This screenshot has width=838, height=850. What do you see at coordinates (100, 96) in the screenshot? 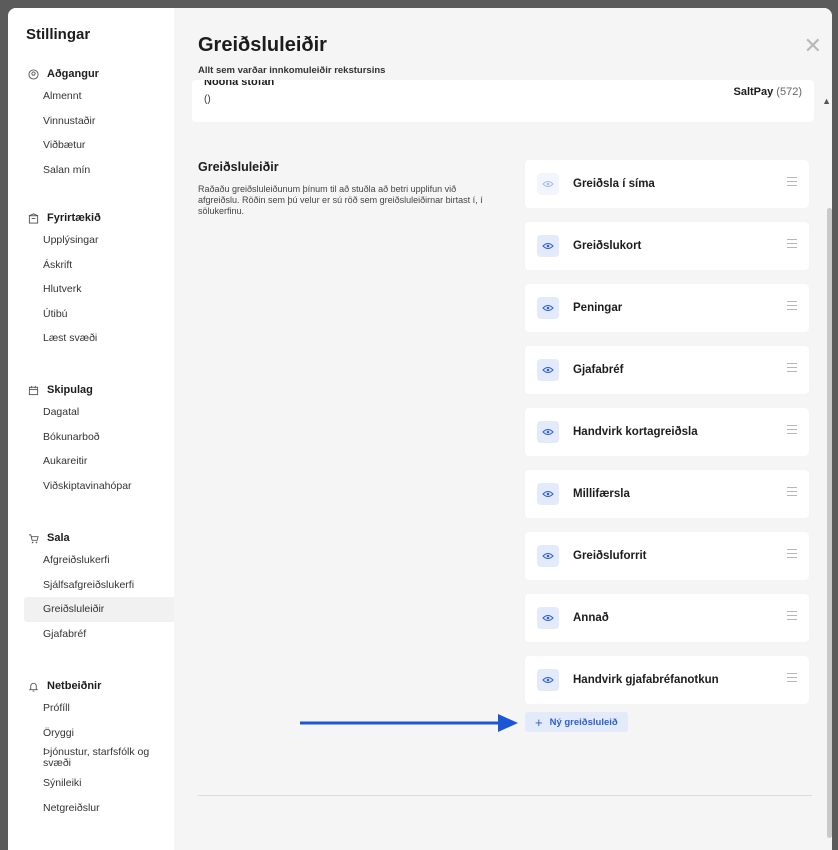
I see `sidebar-item-almennt: Almennt` at bounding box center [100, 96].